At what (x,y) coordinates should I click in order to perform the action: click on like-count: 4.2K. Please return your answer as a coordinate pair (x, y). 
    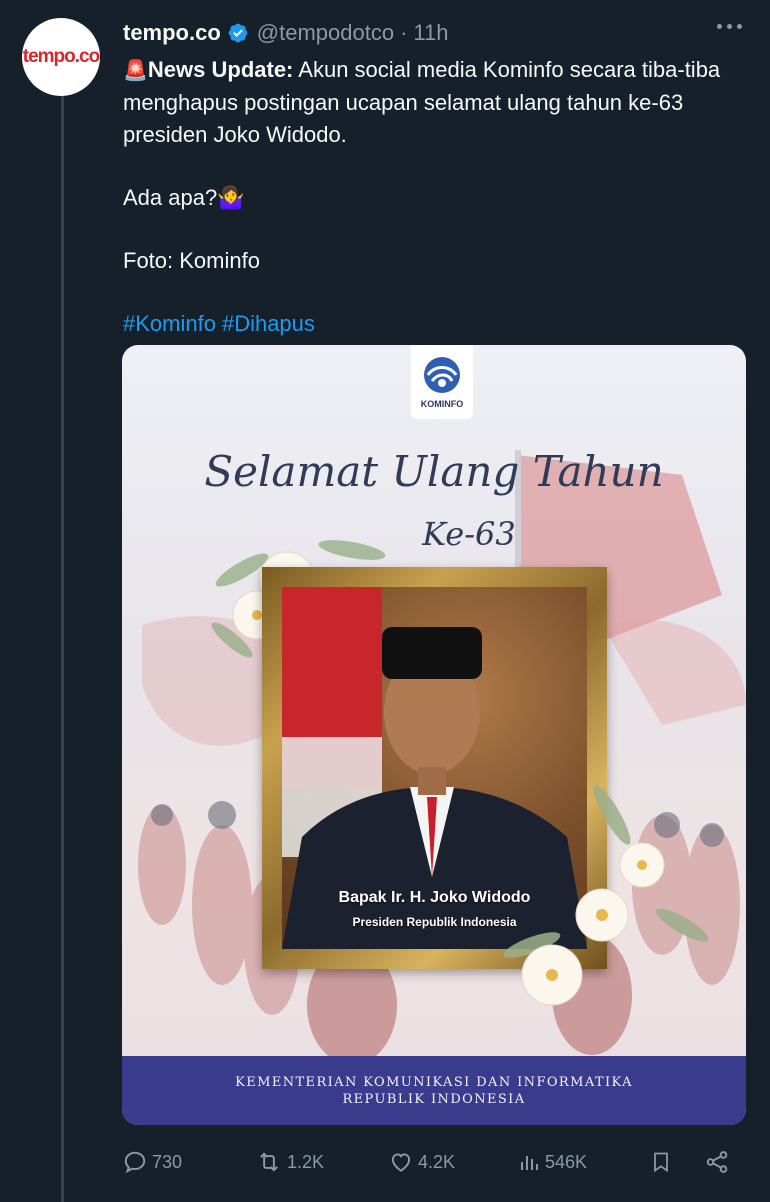
    Looking at the image, I should click on (437, 1161).